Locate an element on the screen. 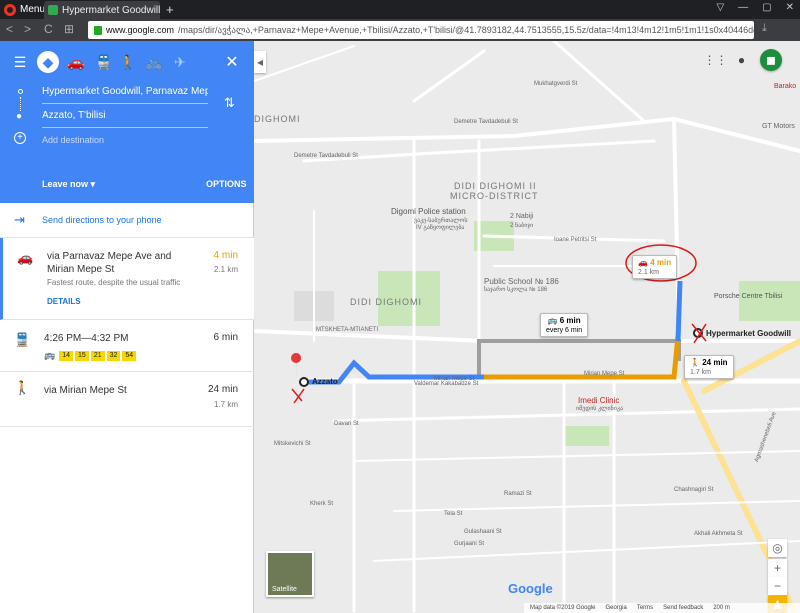 This screenshot has width=800, height=613. minimize-button: — is located at coordinates (743, 7).